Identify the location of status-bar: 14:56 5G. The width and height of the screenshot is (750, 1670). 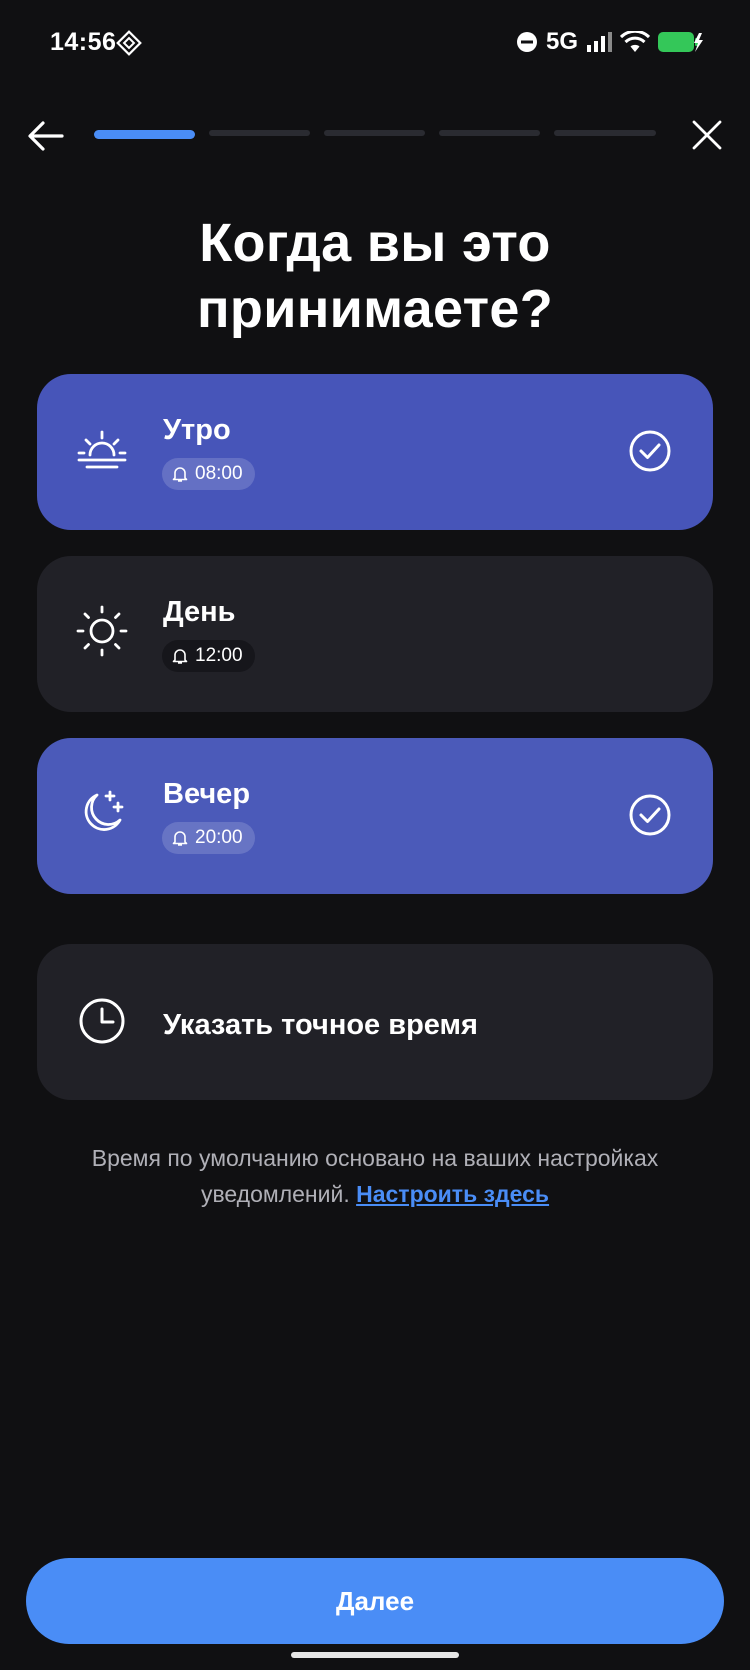
(375, 44).